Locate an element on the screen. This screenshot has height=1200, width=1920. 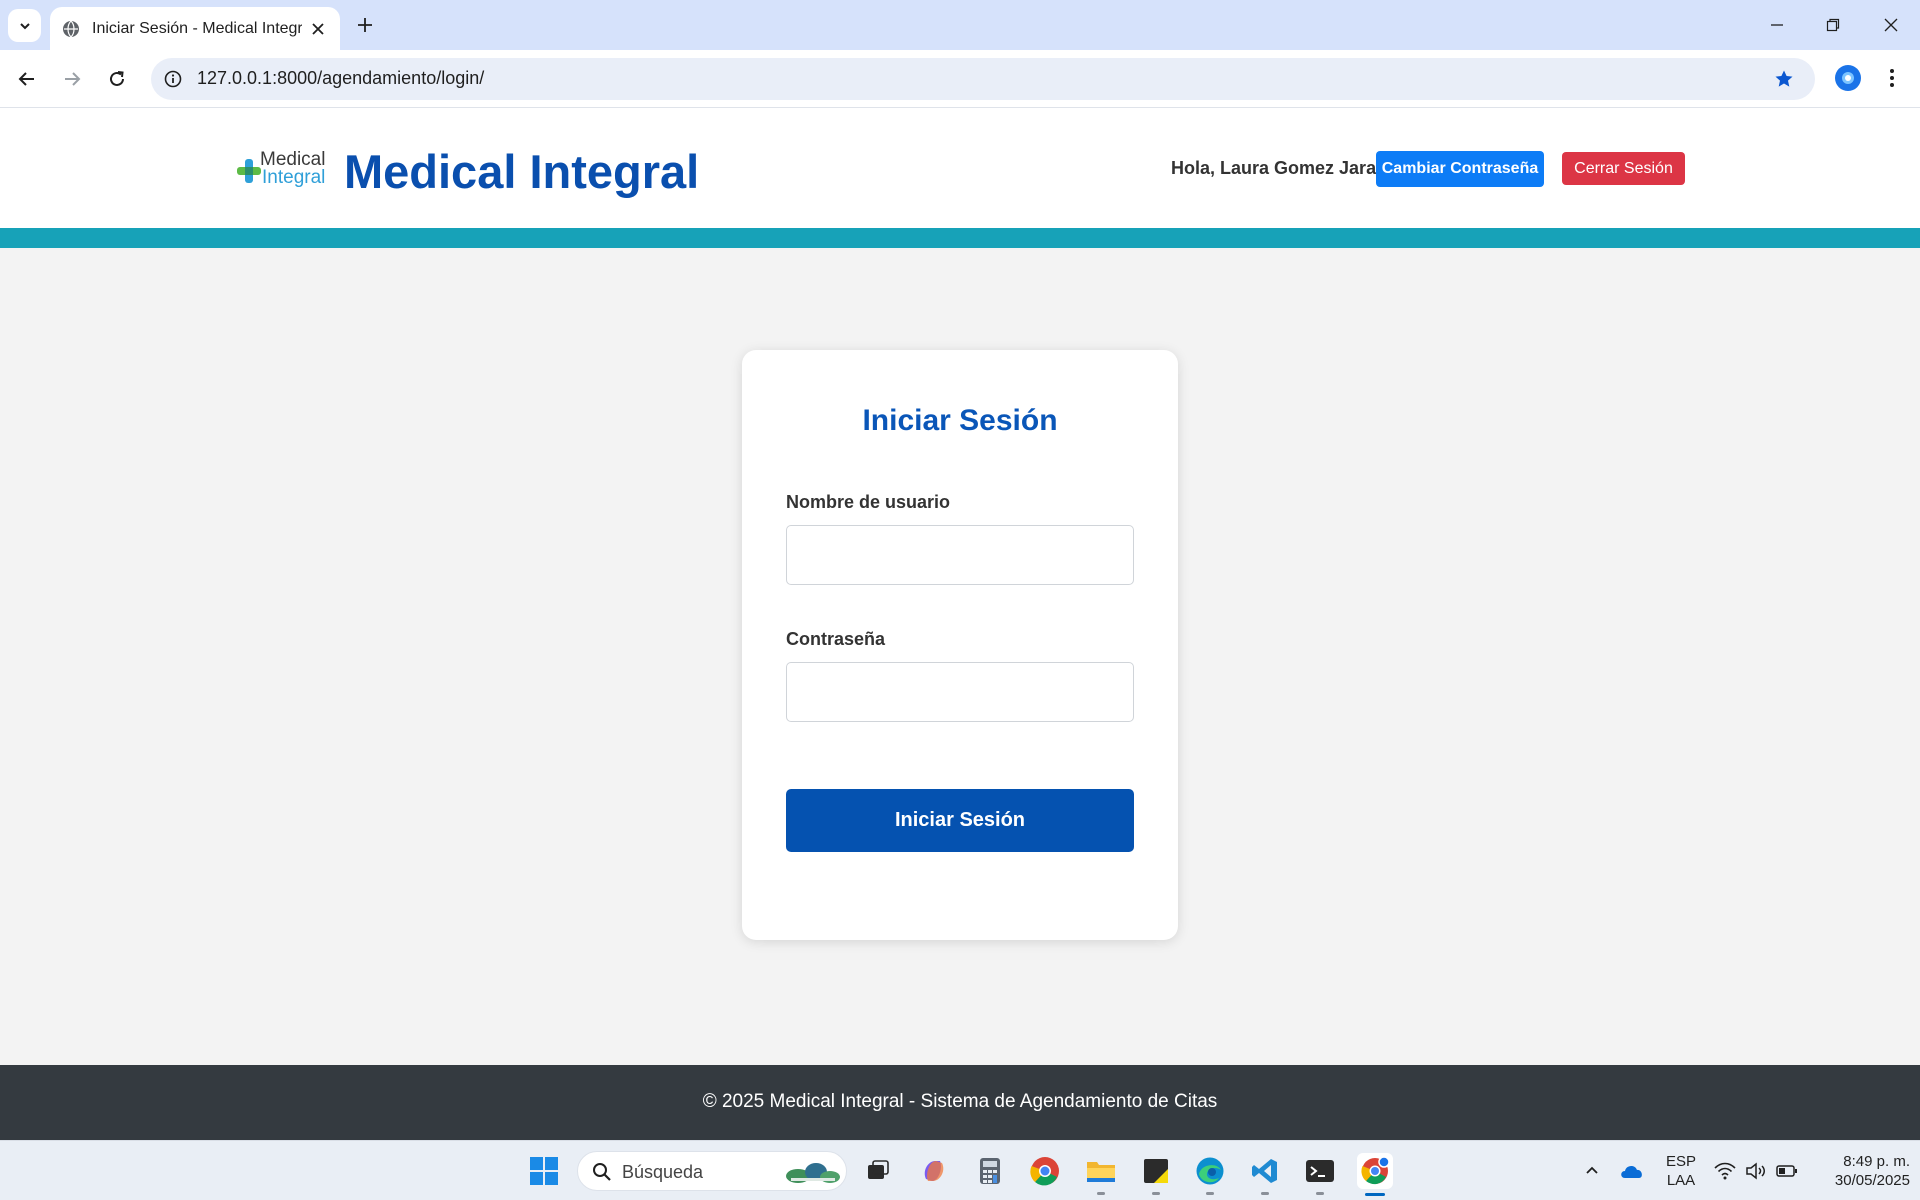
search-icon is located at coordinates (602, 1172).